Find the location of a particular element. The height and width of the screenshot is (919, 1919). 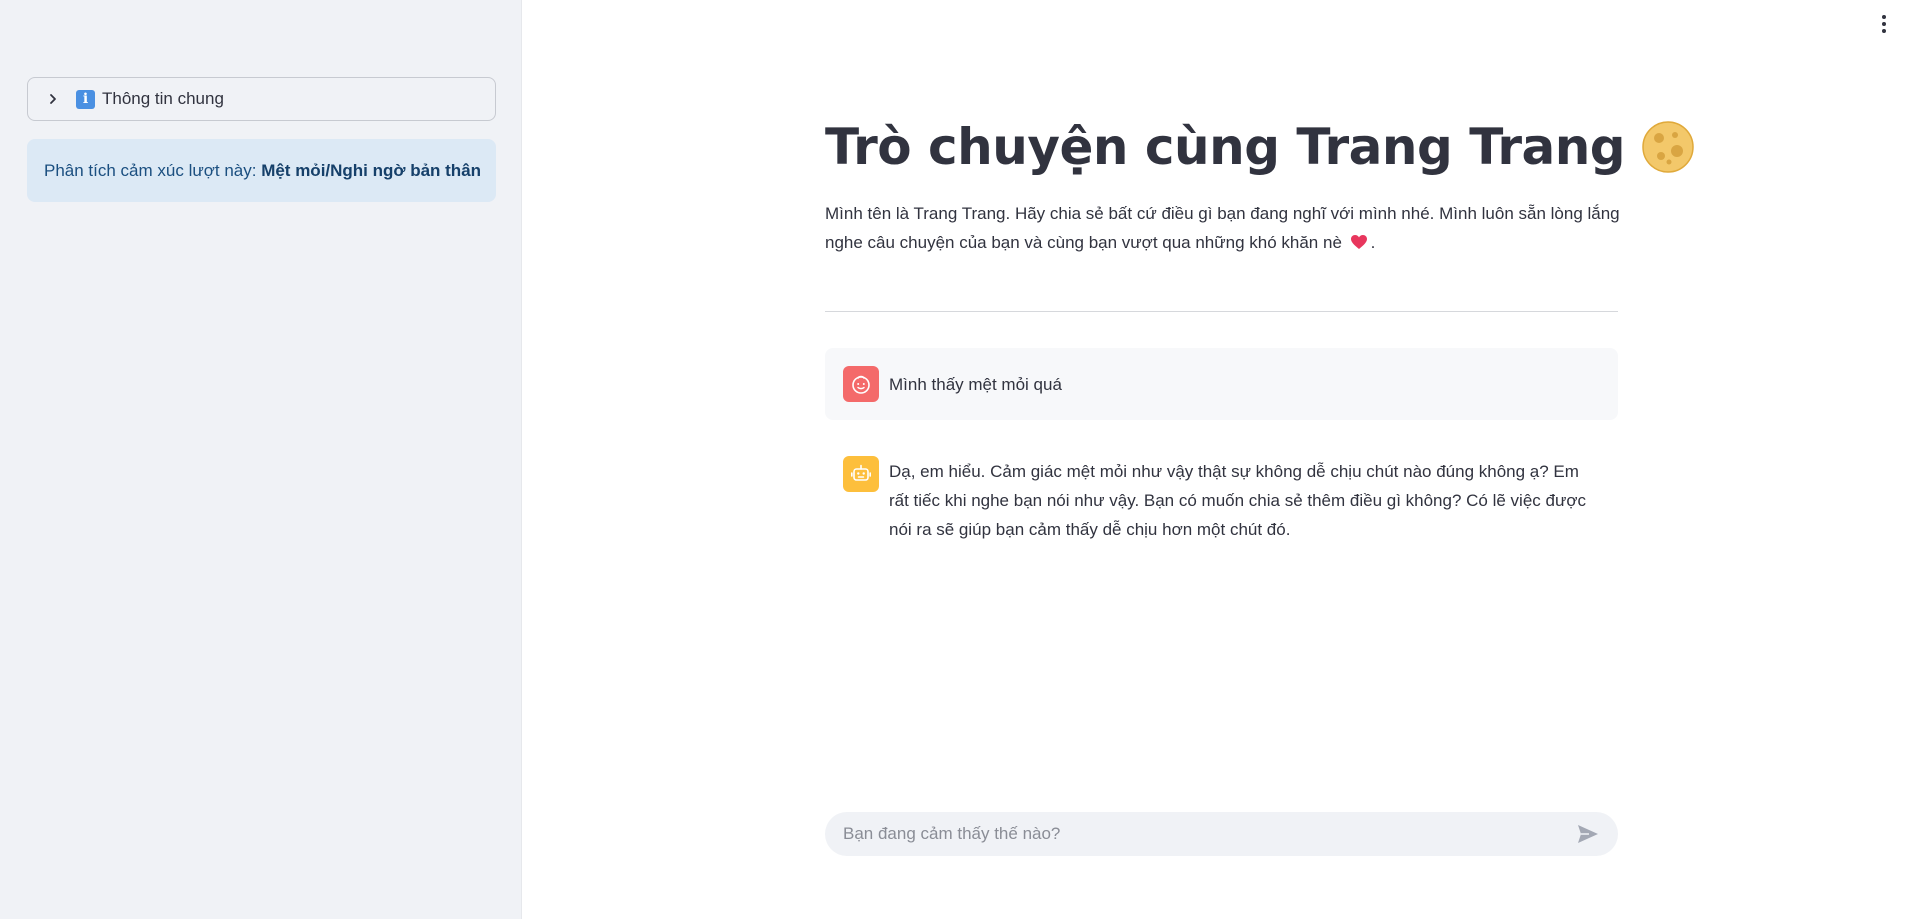

user-face-icon is located at coordinates (861, 384).